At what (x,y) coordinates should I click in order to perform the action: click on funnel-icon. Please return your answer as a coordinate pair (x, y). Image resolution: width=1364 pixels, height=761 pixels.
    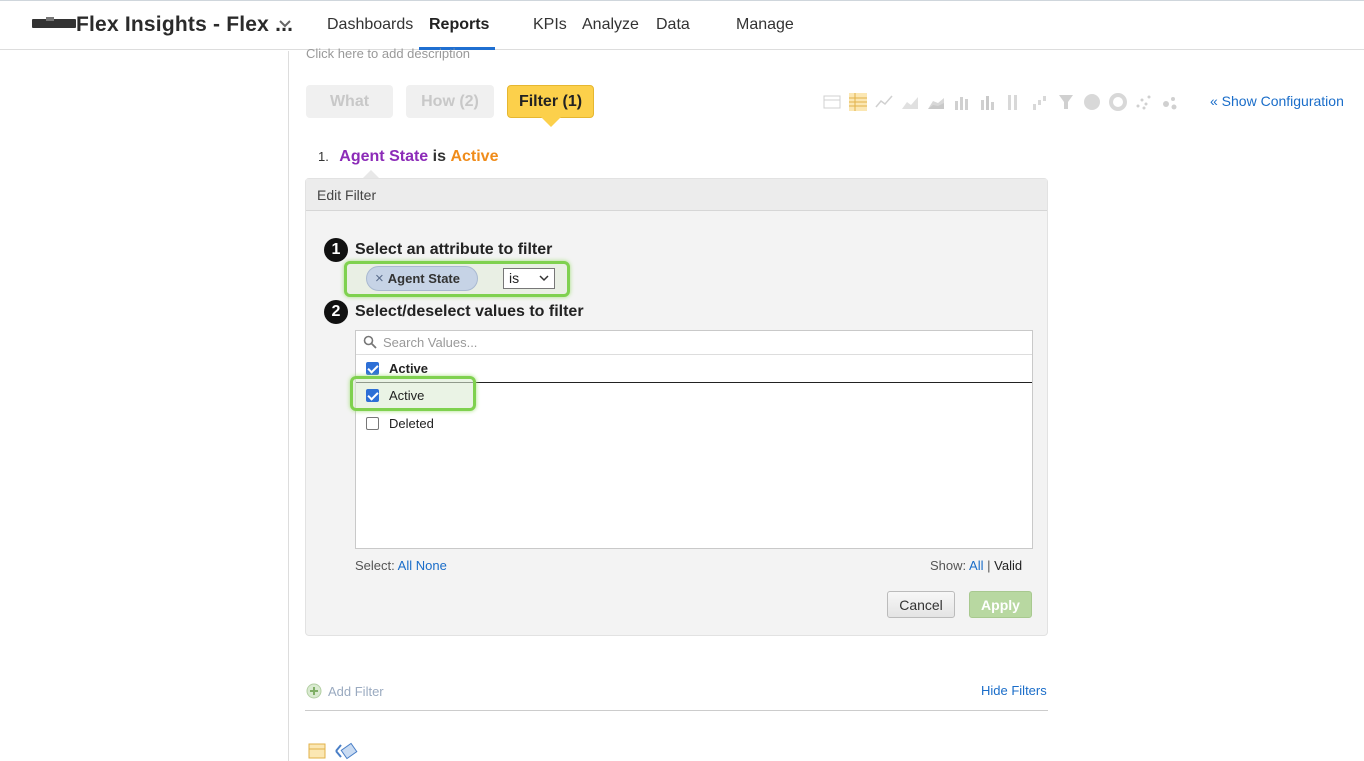
    Looking at the image, I should click on (1066, 102).